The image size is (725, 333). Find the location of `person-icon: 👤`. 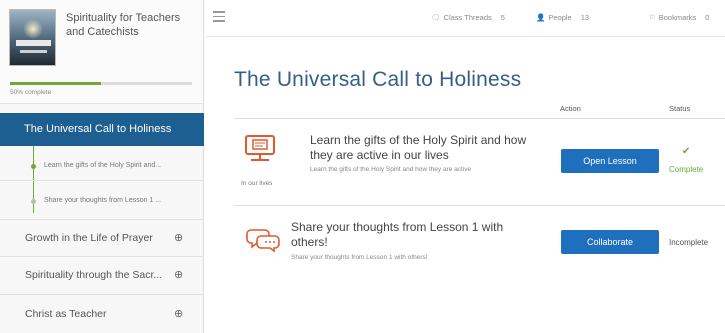

person-icon: 👤 is located at coordinates (541, 17).